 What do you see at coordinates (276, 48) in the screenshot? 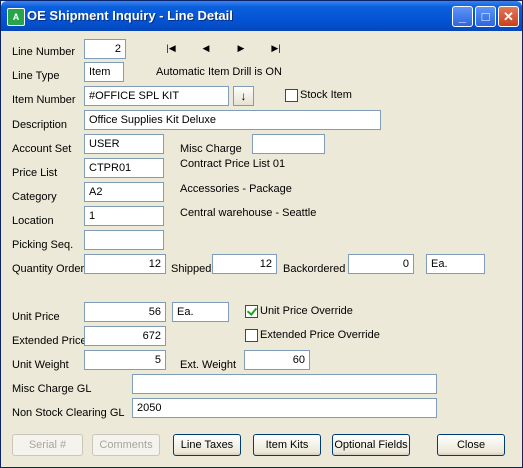
I see `last-record-icon: ▶|` at bounding box center [276, 48].